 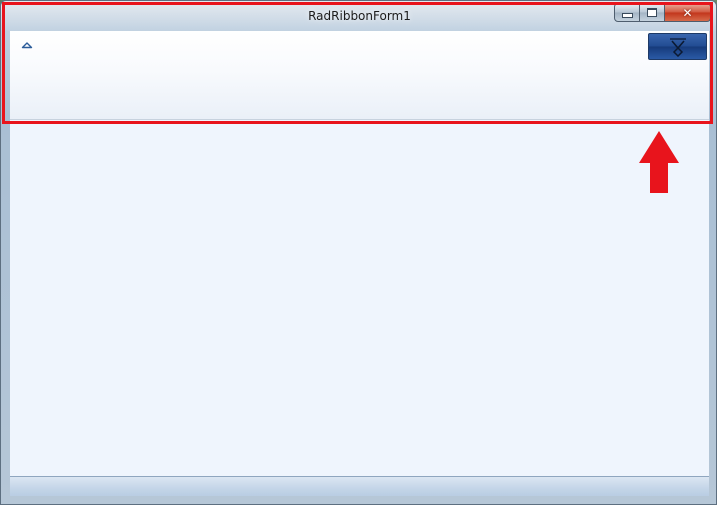 What do you see at coordinates (359, 486) in the screenshot?
I see `status-bar` at bounding box center [359, 486].